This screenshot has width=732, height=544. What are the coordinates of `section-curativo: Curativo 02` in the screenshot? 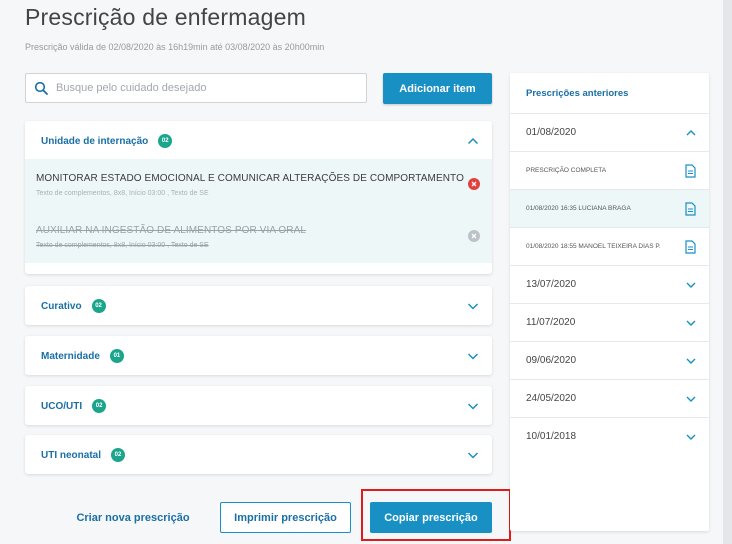 It's located at (258, 305).